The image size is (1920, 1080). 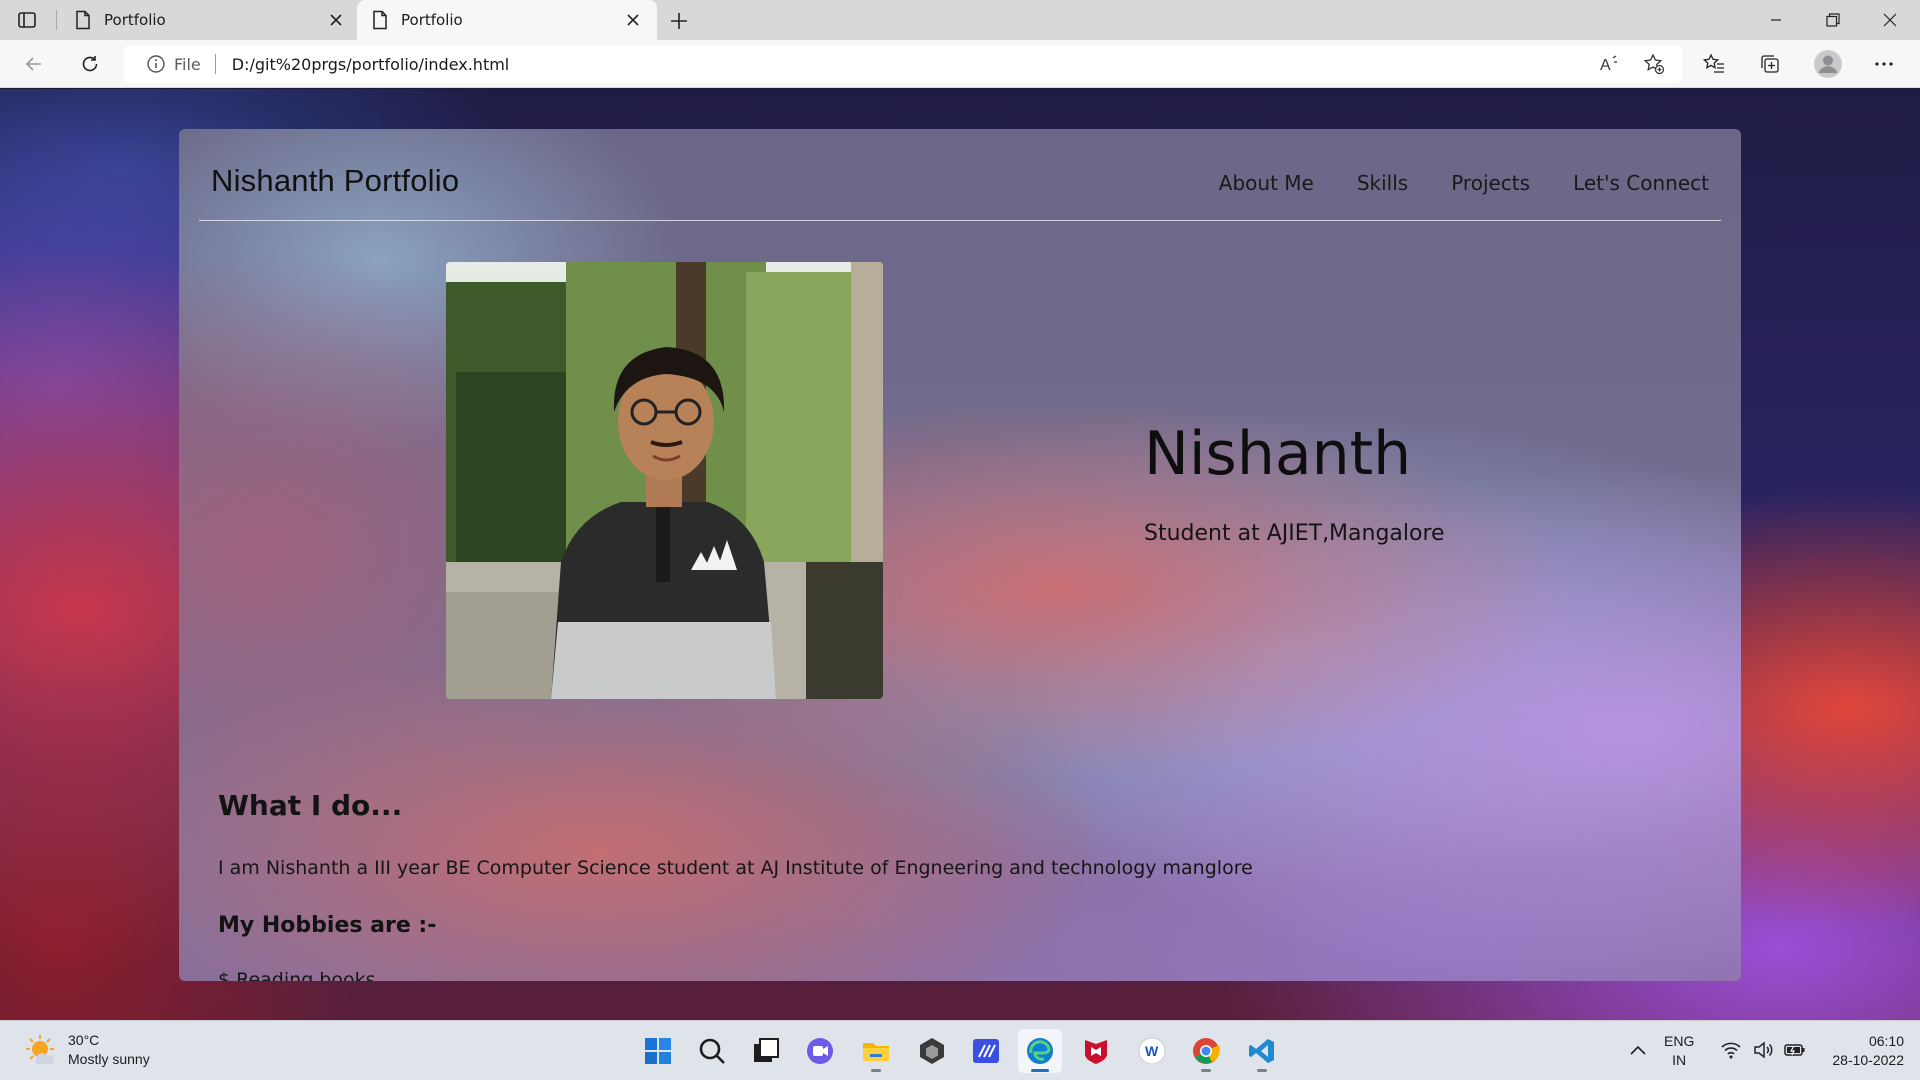 What do you see at coordinates (297, 975) in the screenshot?
I see `hobby-item: $ Reading books` at bounding box center [297, 975].